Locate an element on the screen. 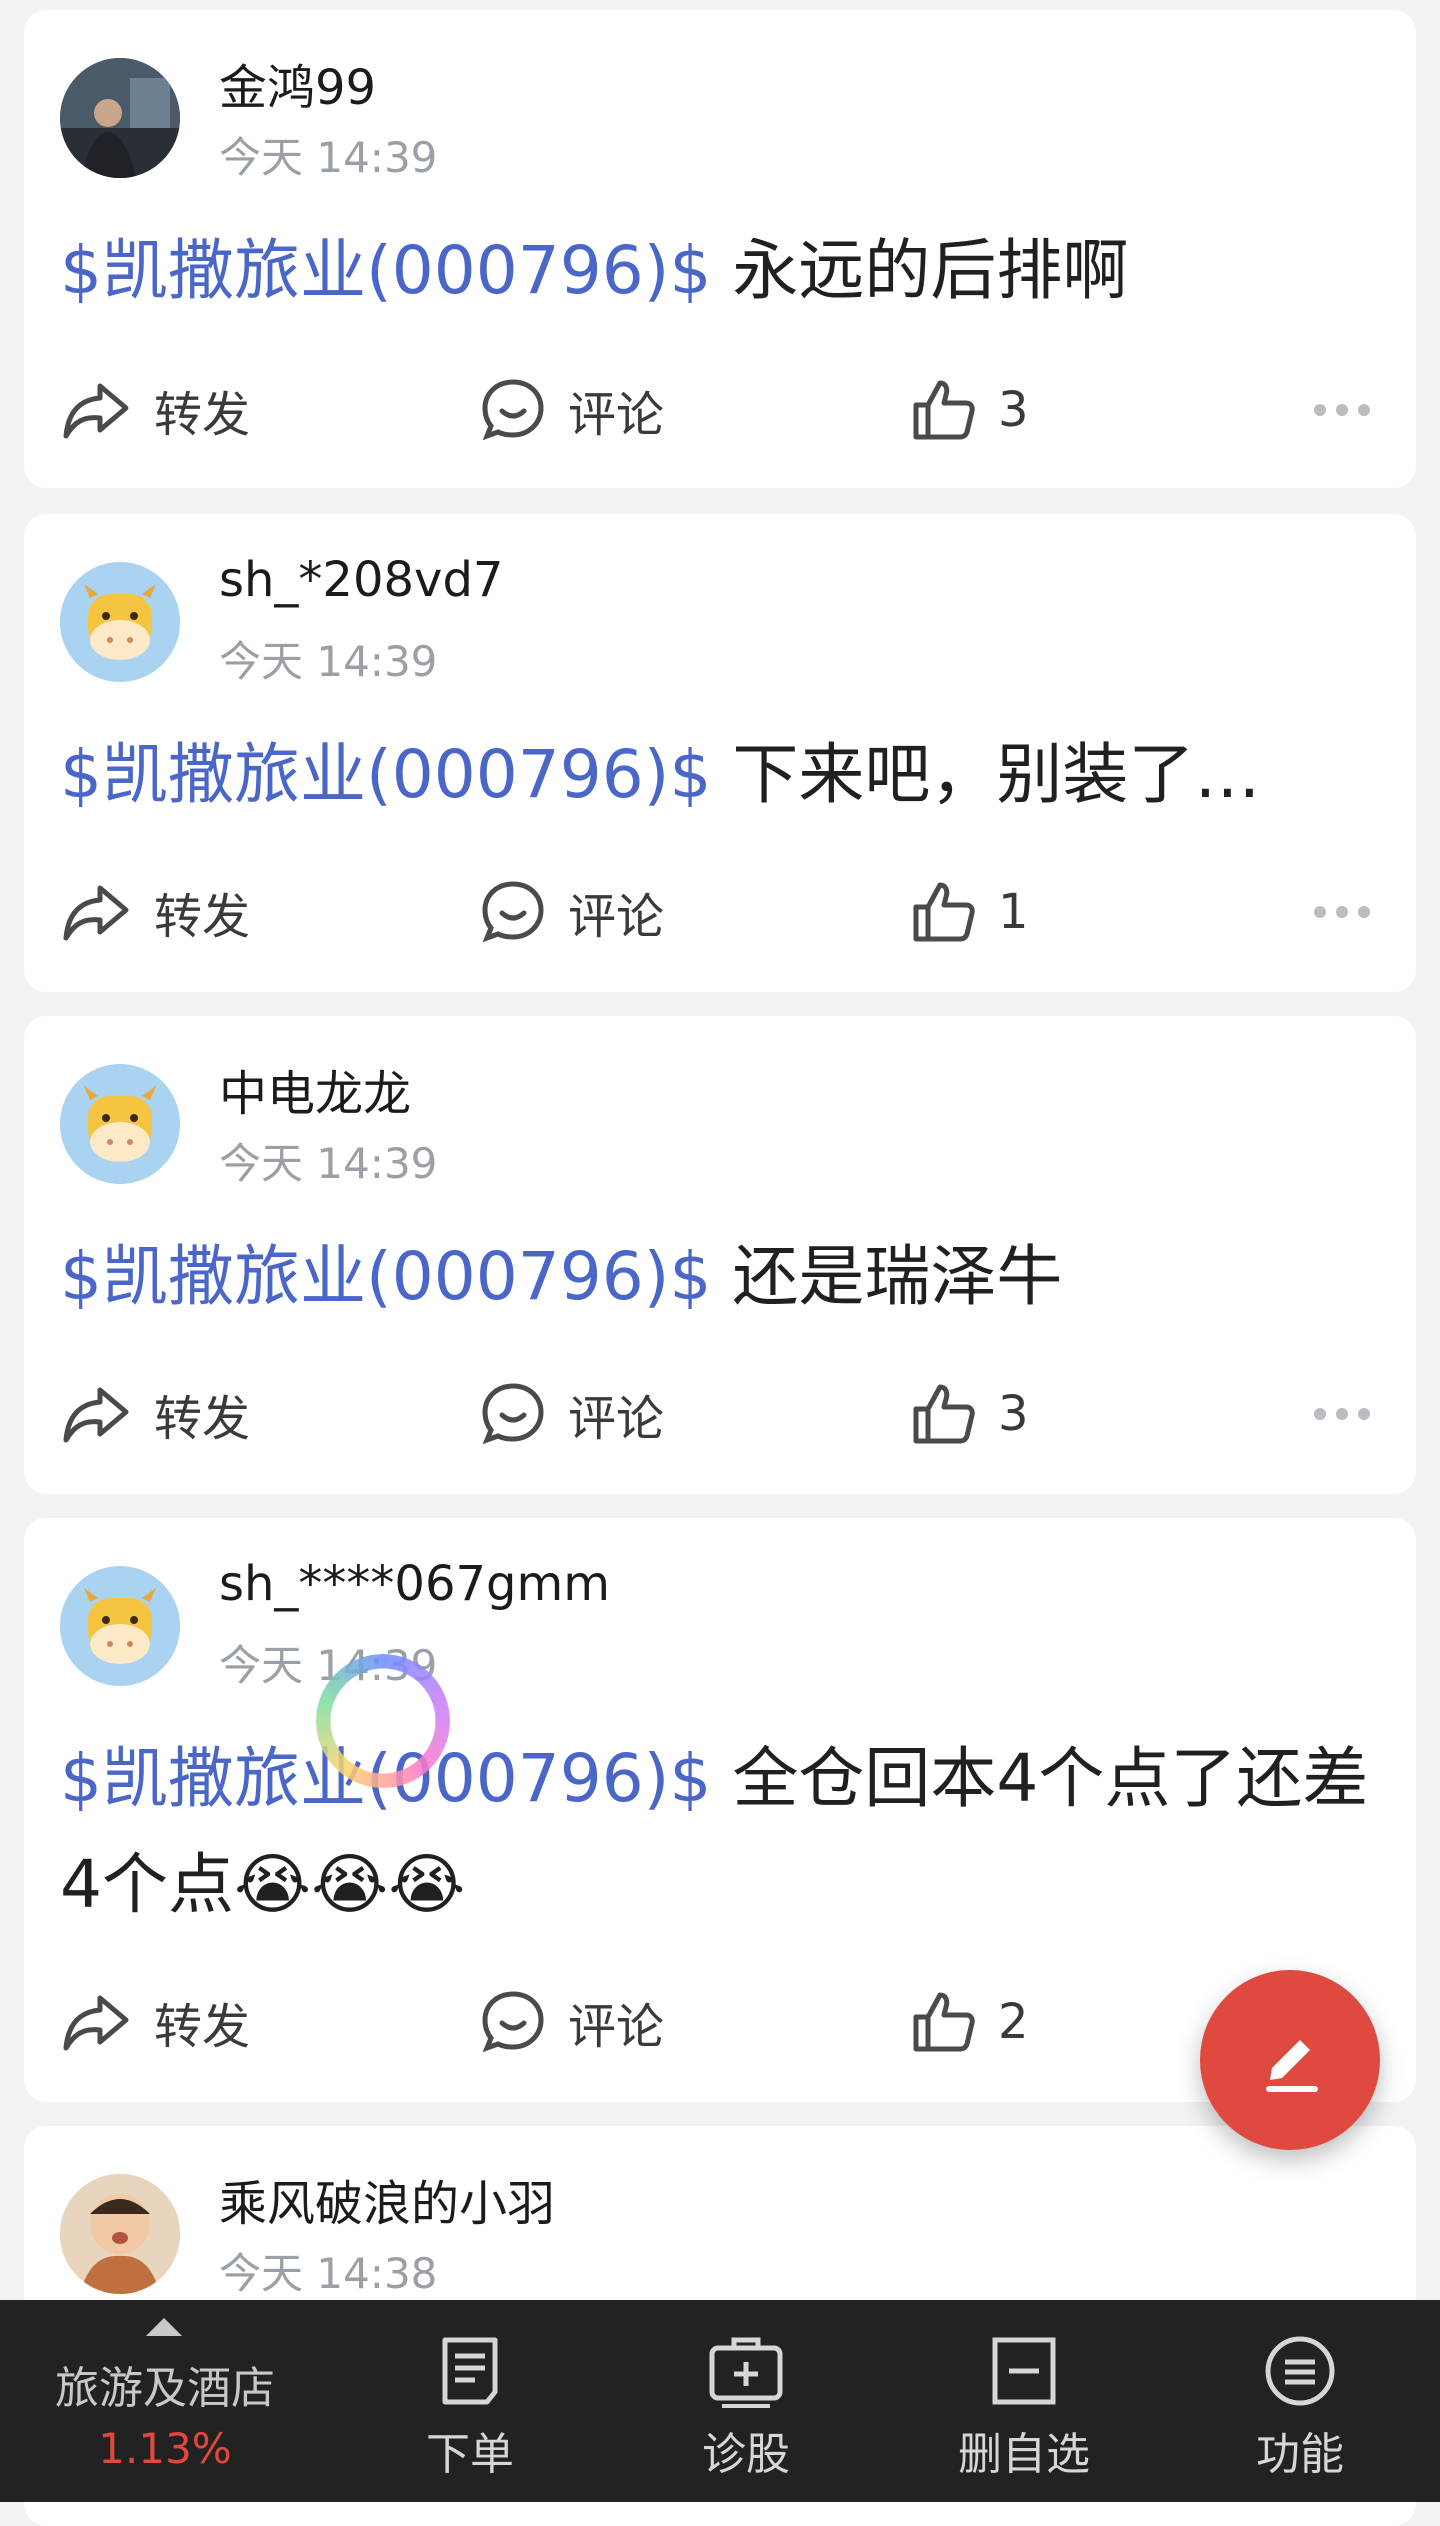  like-button: 1 is located at coordinates (969, 912).